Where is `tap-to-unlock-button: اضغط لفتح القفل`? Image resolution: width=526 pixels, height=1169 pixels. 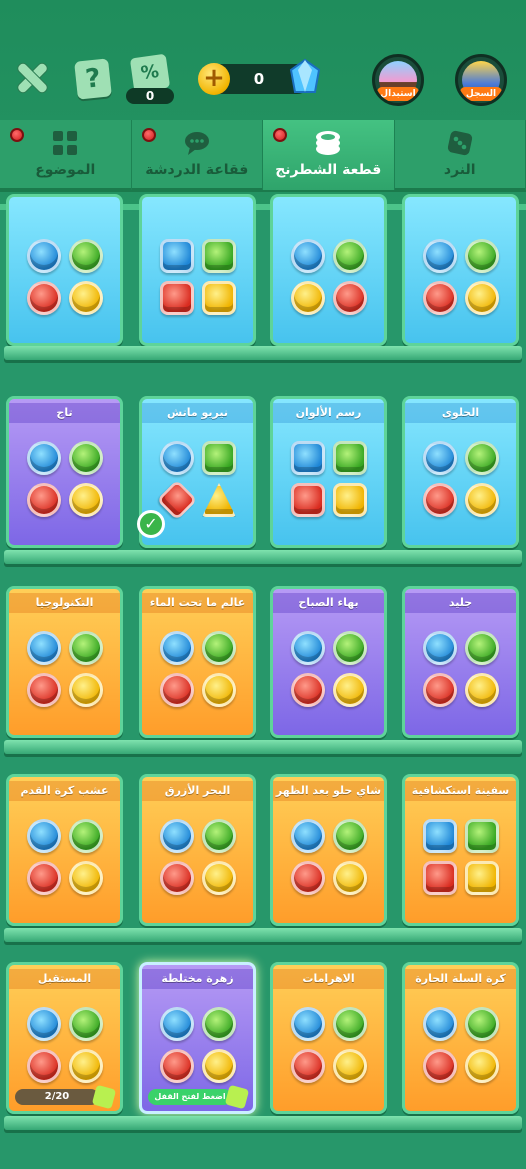 tap-to-unlock-button: اضغط لفتح القفل is located at coordinates (190, 1097).